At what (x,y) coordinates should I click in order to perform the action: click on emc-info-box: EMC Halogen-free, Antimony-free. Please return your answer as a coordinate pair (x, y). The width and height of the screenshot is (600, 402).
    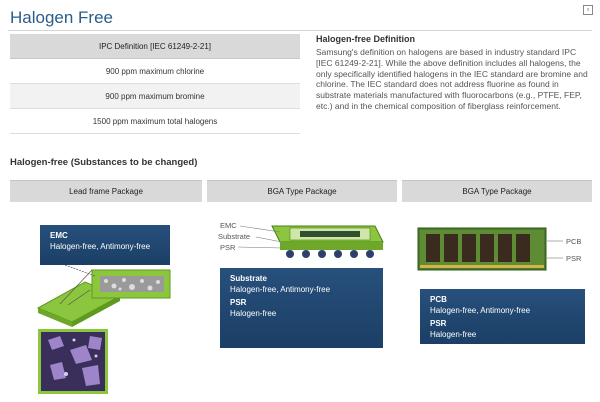
    Looking at the image, I should click on (105, 245).